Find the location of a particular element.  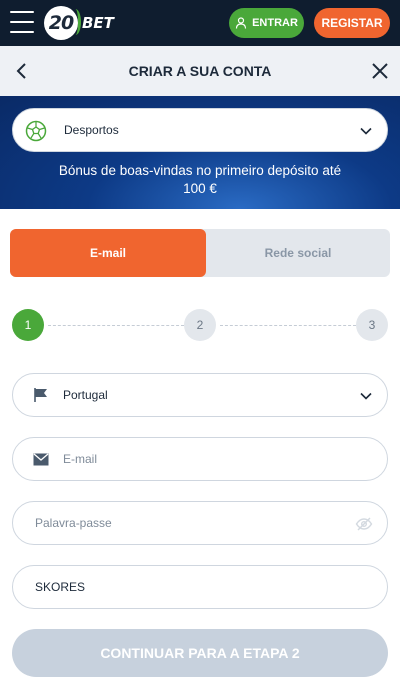

continue-to-step-2-button: CONTINUAR PARA A ETAPA 2 is located at coordinates (200, 653).